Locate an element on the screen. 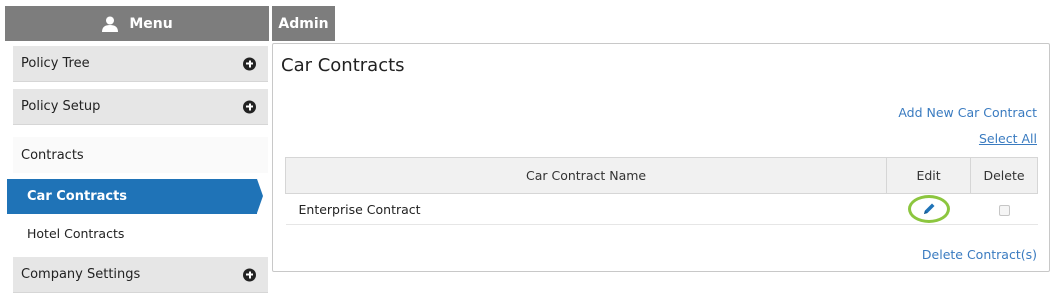  sidebar-item-hotel-contracts: Hotel Contracts is located at coordinates (140, 233).